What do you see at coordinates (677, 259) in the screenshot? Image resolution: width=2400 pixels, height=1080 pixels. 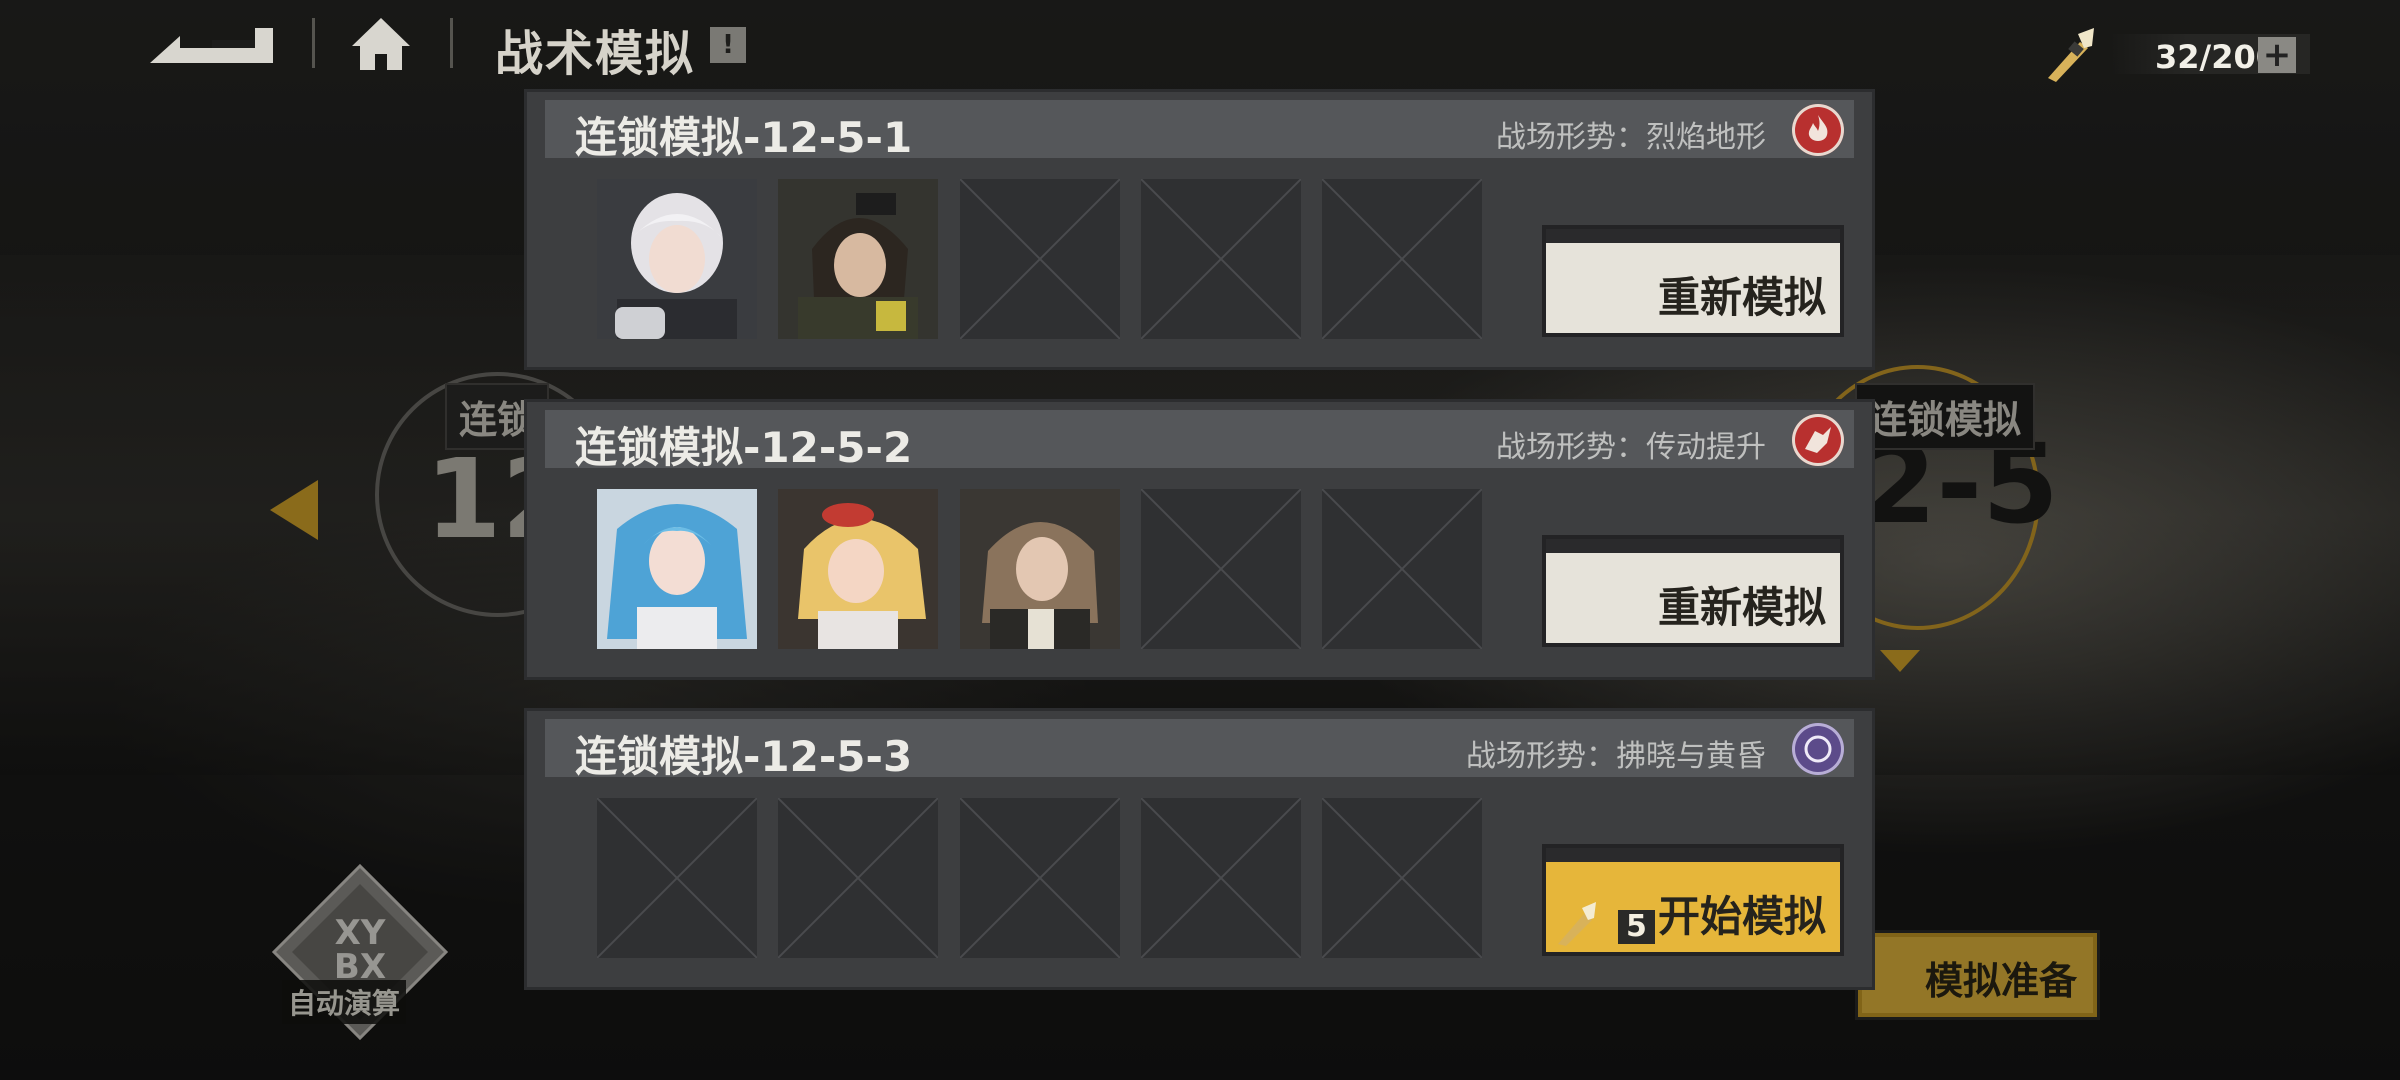 I see `character-slot-white-hair` at bounding box center [677, 259].